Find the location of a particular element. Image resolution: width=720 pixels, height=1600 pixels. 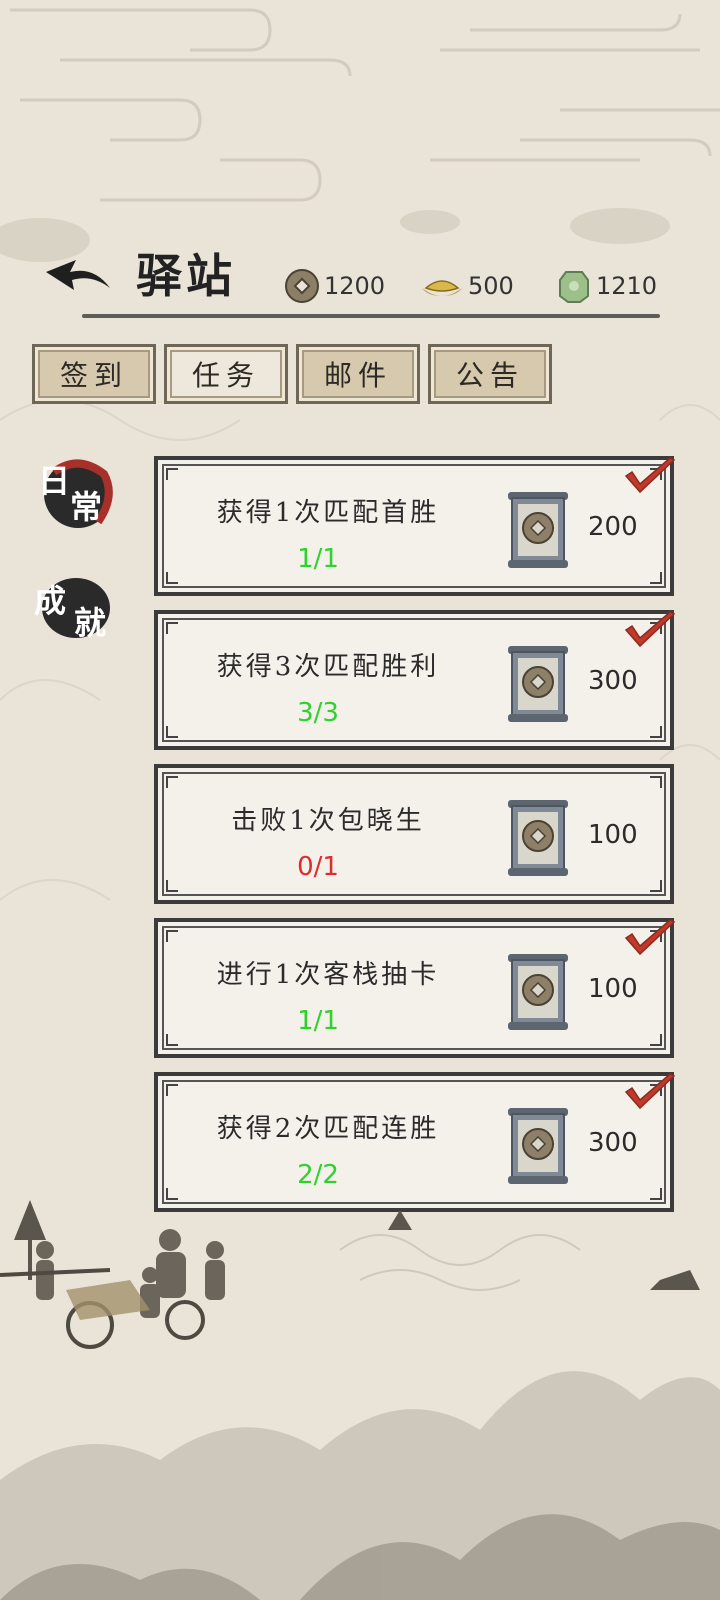

task-card: 获得1次匹配首胜 1/1 200 is located at coordinates (415, 526).